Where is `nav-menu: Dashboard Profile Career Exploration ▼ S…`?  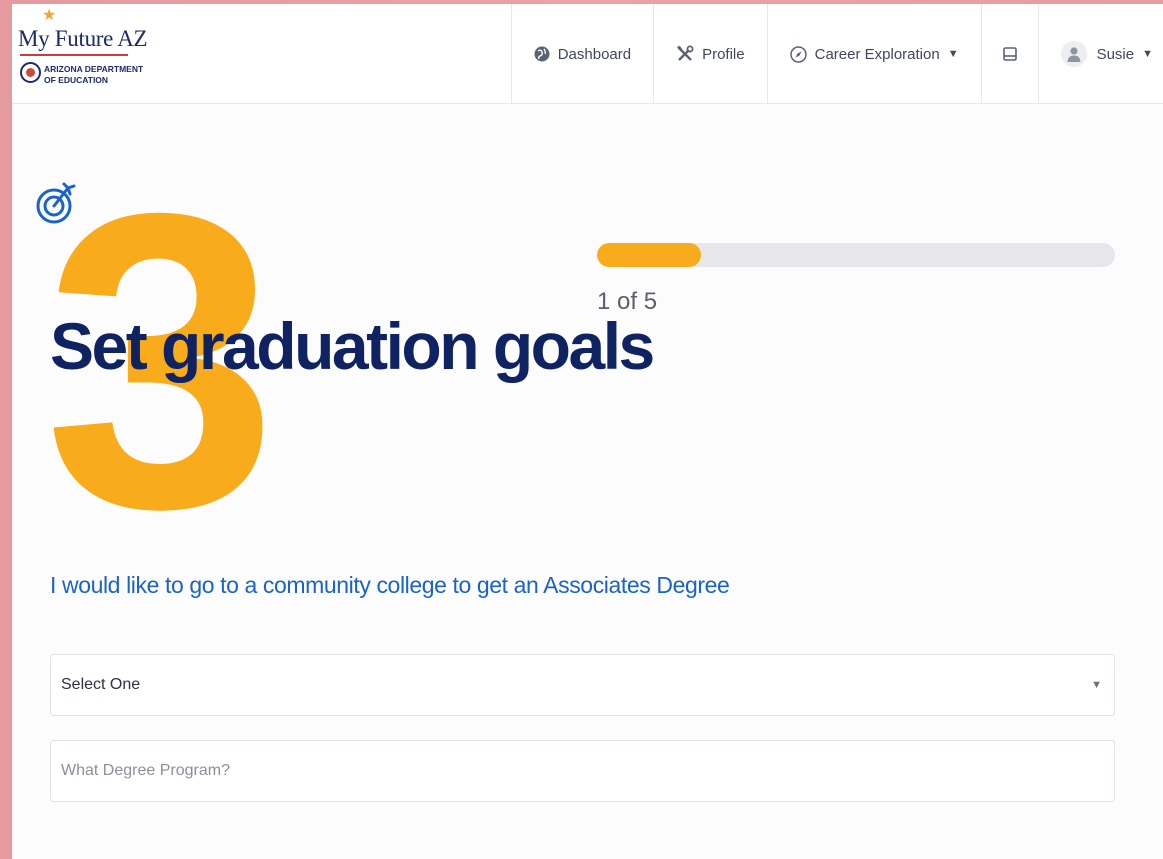 nav-menu: Dashboard Profile Career Exploration ▼ S… is located at coordinates (836, 54).